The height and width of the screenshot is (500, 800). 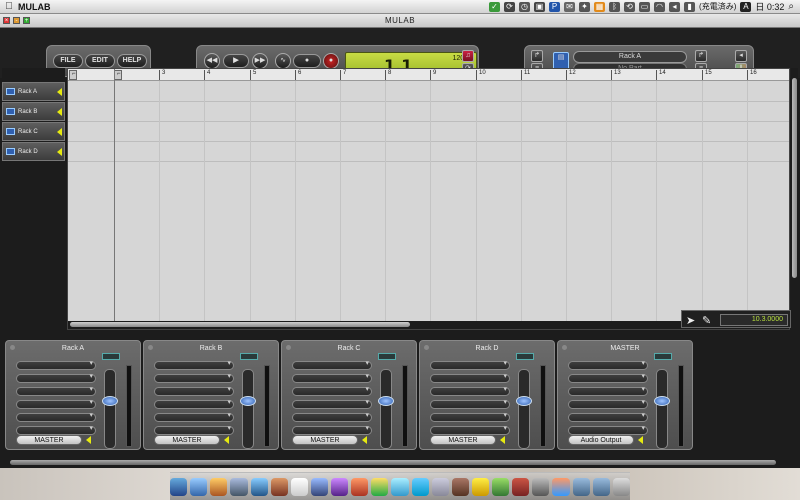 I want to click on track-rack-a: Rack A, so click(x=33, y=91).